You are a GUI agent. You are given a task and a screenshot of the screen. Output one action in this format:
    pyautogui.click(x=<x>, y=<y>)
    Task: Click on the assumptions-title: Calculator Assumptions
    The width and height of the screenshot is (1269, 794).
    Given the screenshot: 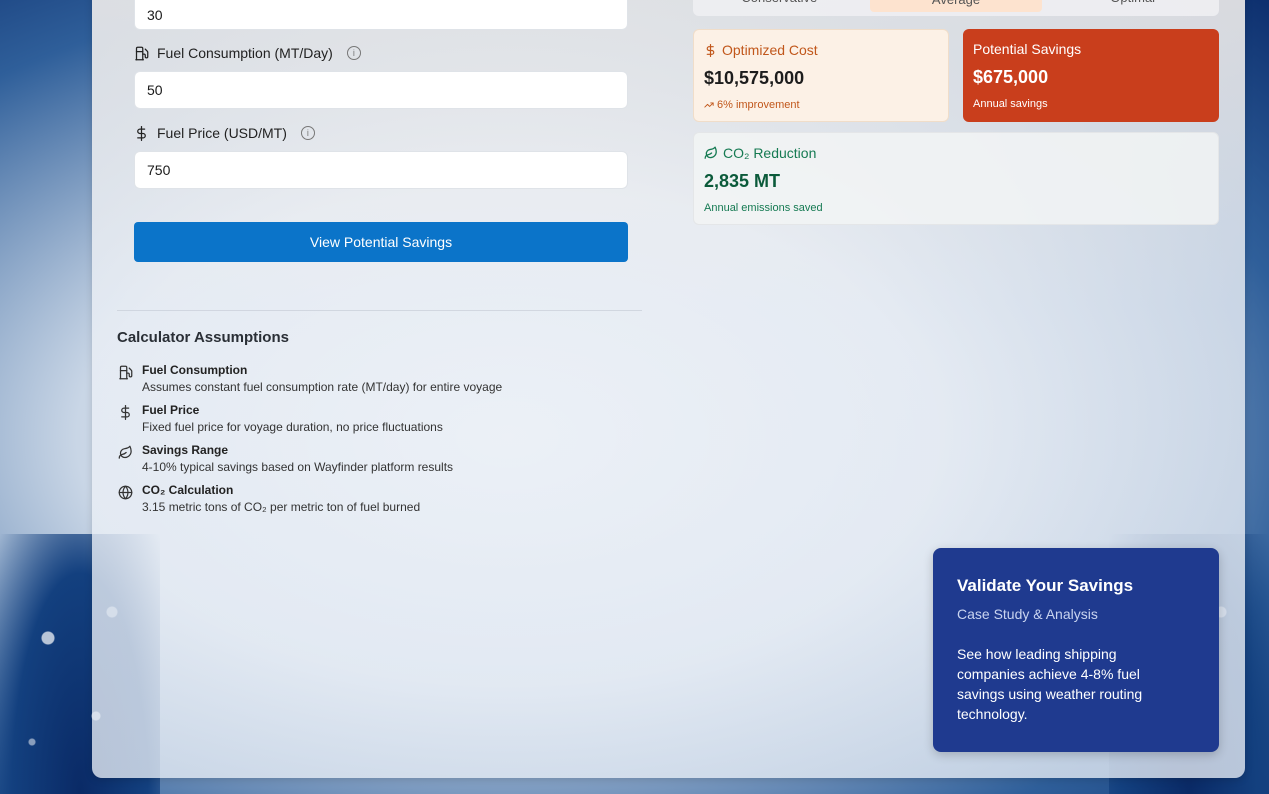 What is the action you would take?
    pyautogui.click(x=203, y=337)
    